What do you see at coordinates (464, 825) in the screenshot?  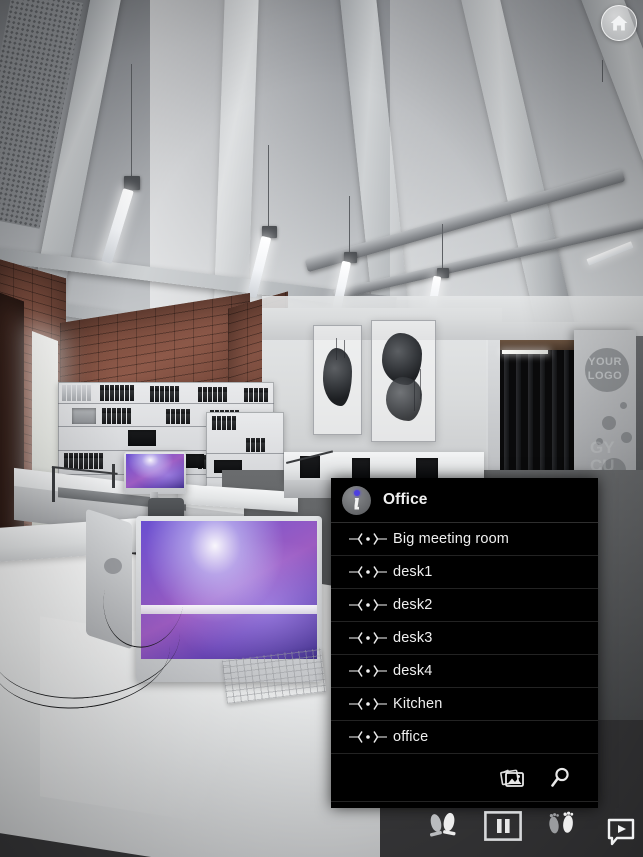 I see `panel-playback-bar` at bounding box center [464, 825].